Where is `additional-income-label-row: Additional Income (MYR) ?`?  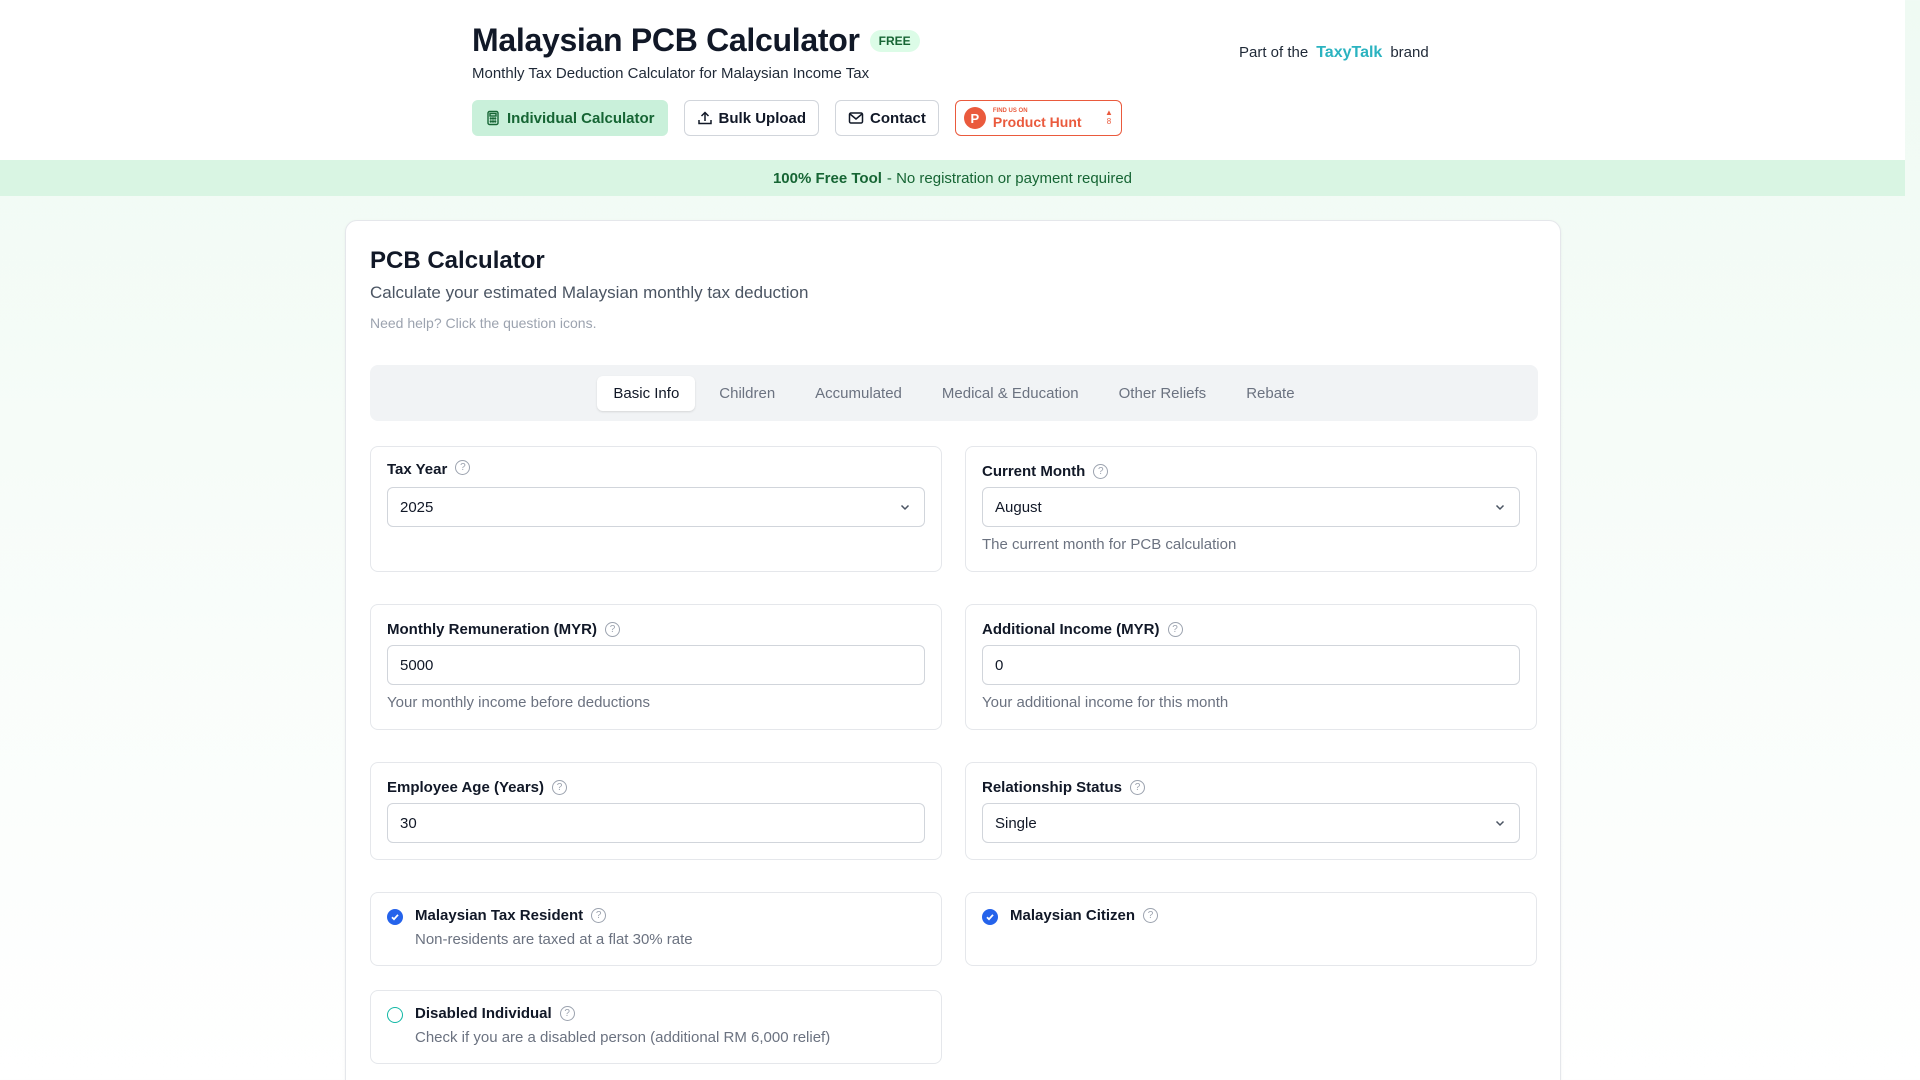 additional-income-label-row: Additional Income (MYR) ? is located at coordinates (1082, 629).